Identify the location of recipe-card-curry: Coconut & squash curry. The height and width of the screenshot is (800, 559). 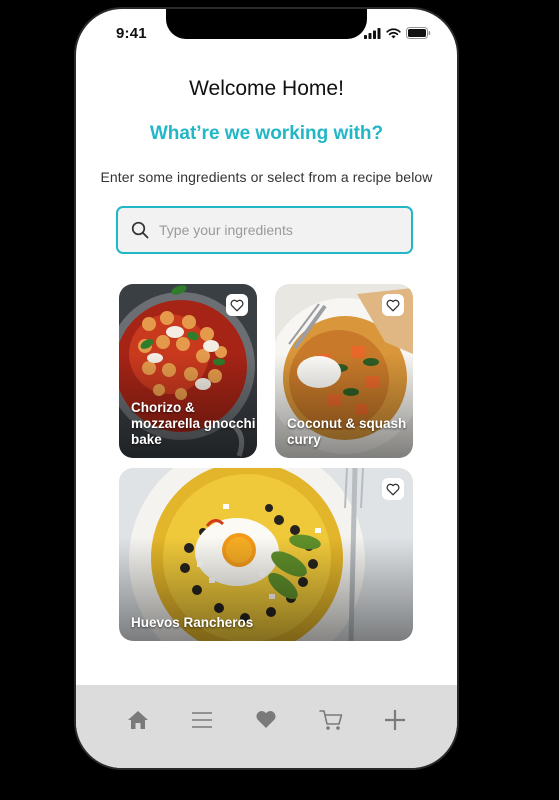
(344, 371).